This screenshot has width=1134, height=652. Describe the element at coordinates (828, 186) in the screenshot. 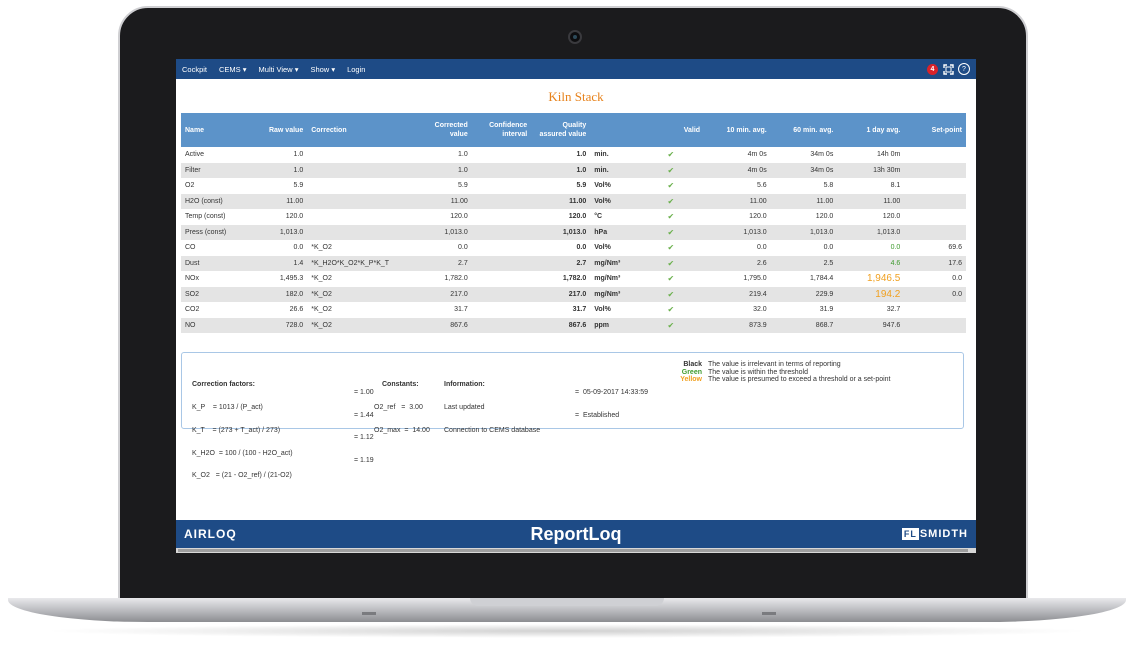

I see `cell-60-min-avg: 5.8` at that location.